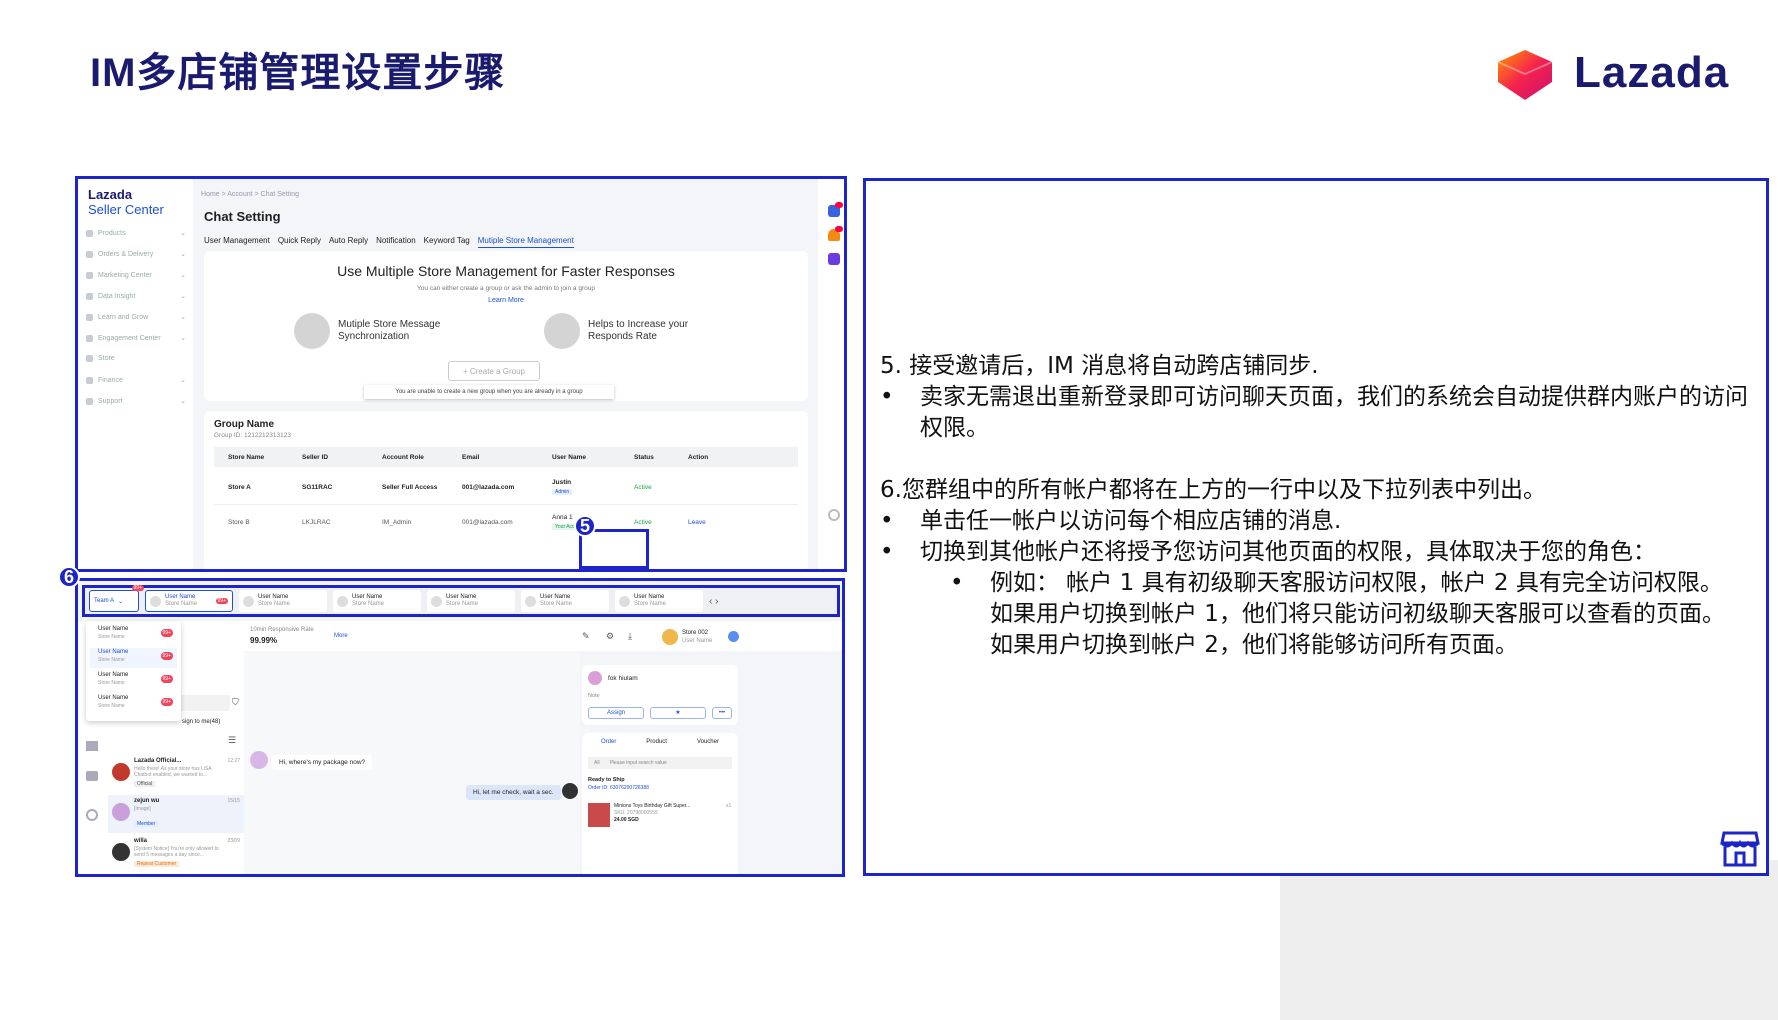 The image size is (1778, 1020). What do you see at coordinates (834, 259) in the screenshot?
I see `heart-icon` at bounding box center [834, 259].